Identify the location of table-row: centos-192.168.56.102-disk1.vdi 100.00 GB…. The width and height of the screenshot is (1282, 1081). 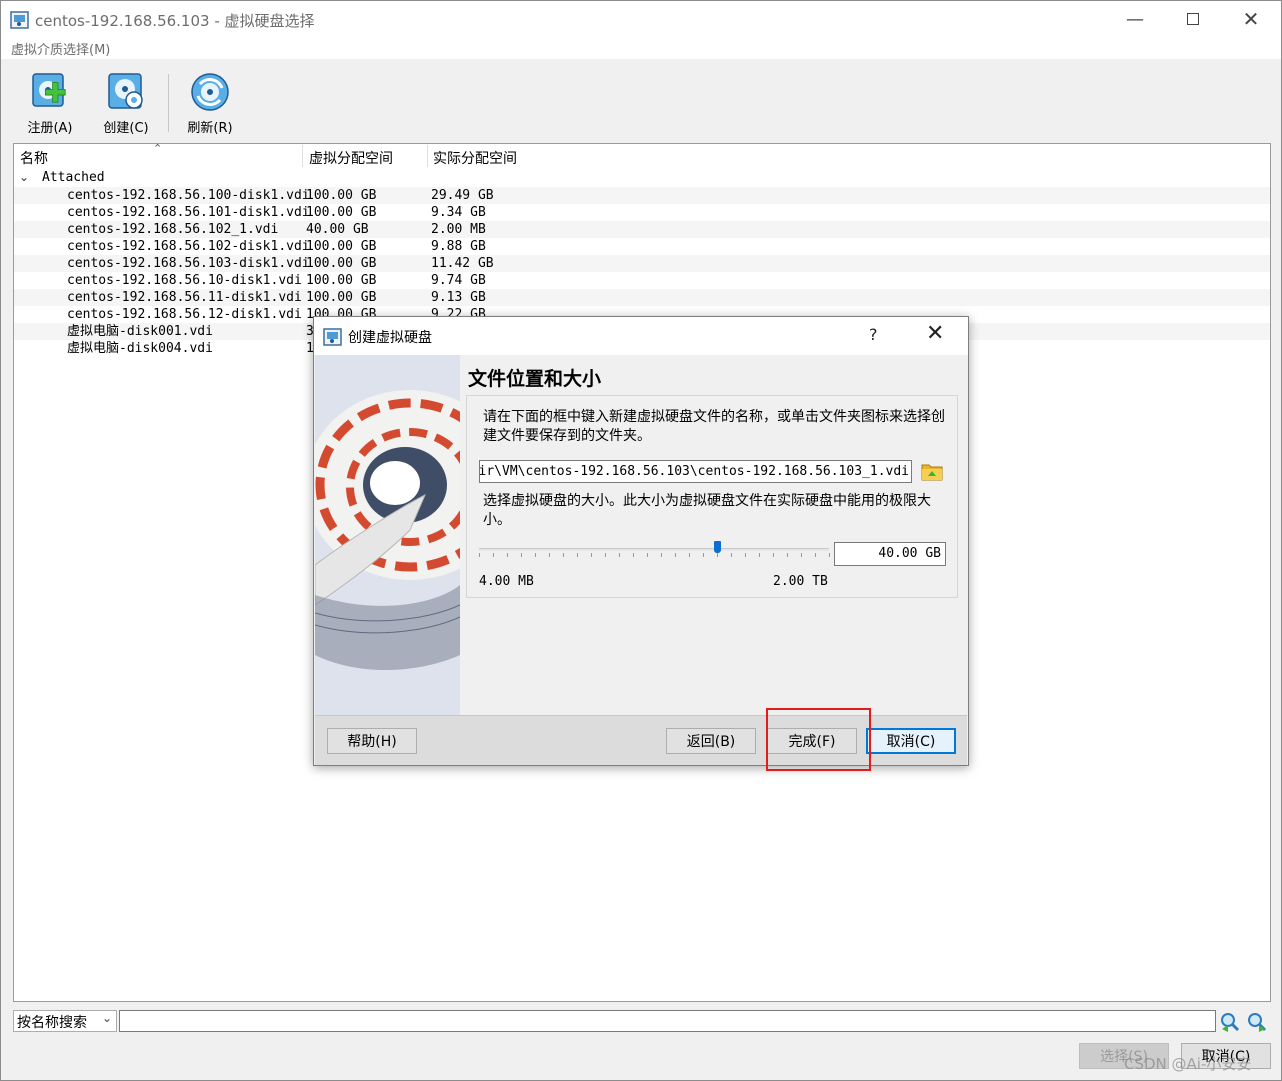
(642, 246).